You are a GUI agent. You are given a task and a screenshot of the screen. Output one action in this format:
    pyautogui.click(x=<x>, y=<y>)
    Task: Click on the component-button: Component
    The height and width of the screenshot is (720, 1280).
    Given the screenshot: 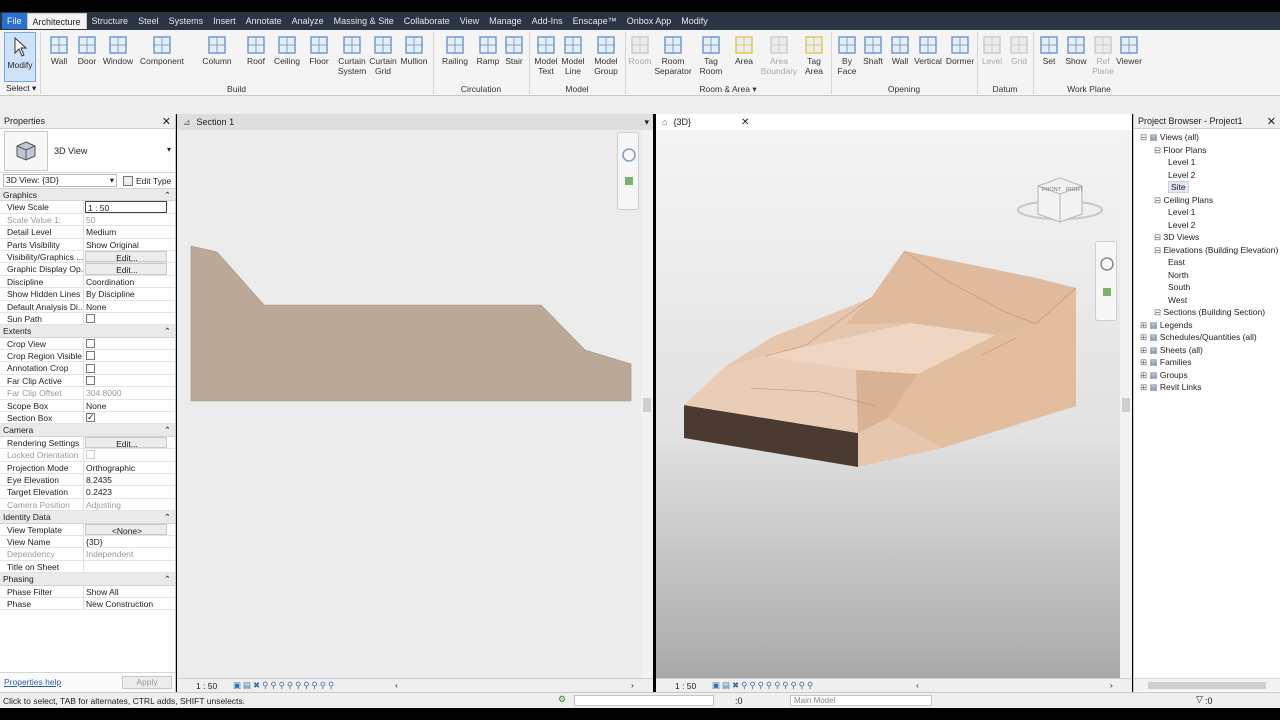 What is the action you would take?
    pyautogui.click(x=162, y=56)
    